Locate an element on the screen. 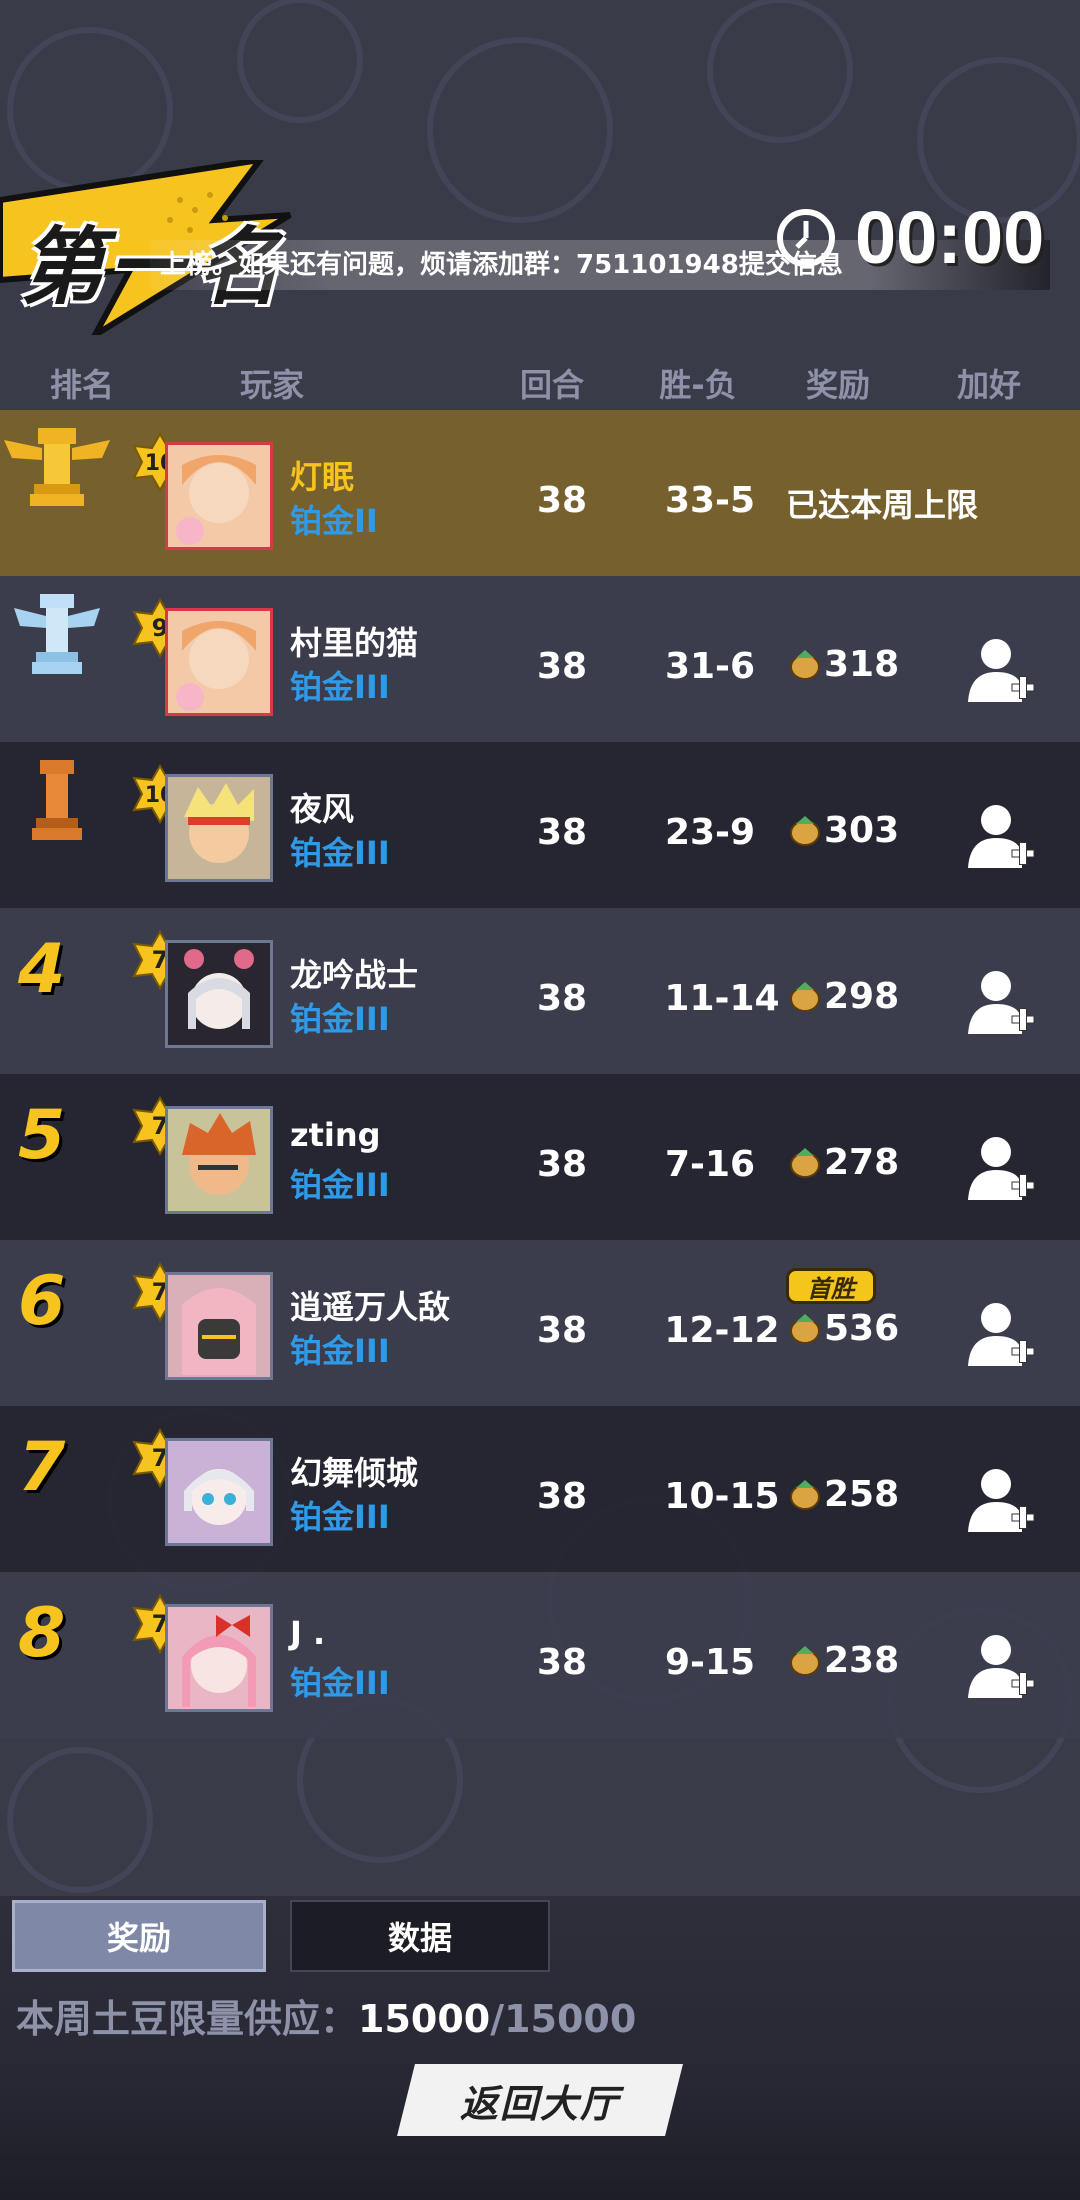 Image resolution: width=1080 pixels, height=2200 pixels. tab-reward: 奖励 is located at coordinates (139, 1936).